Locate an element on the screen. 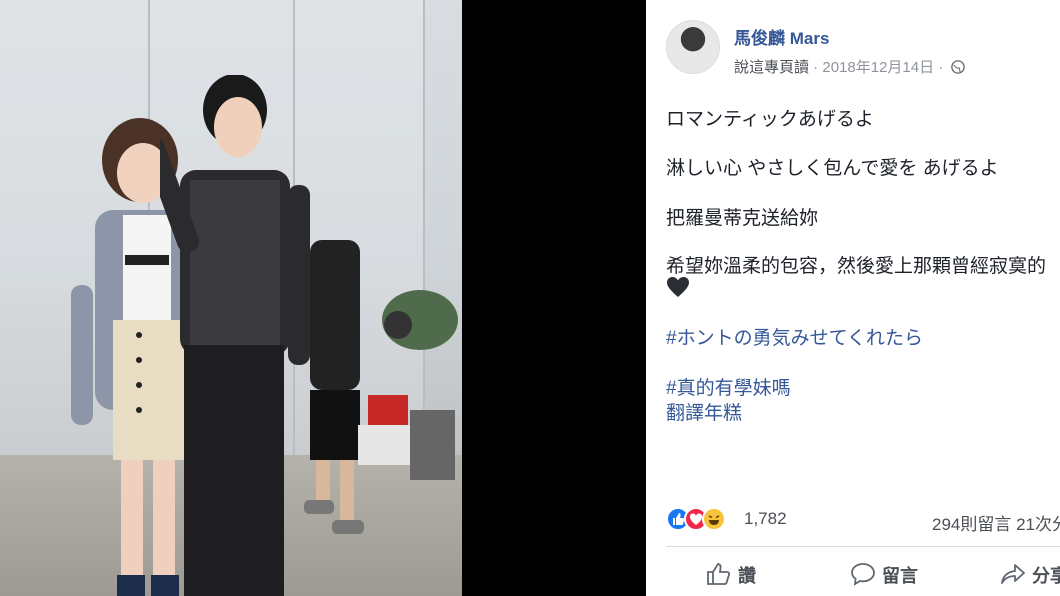 The width and height of the screenshot is (1060, 596). comments-shares-count: 294則留言 21次分享 is located at coordinates (996, 522).